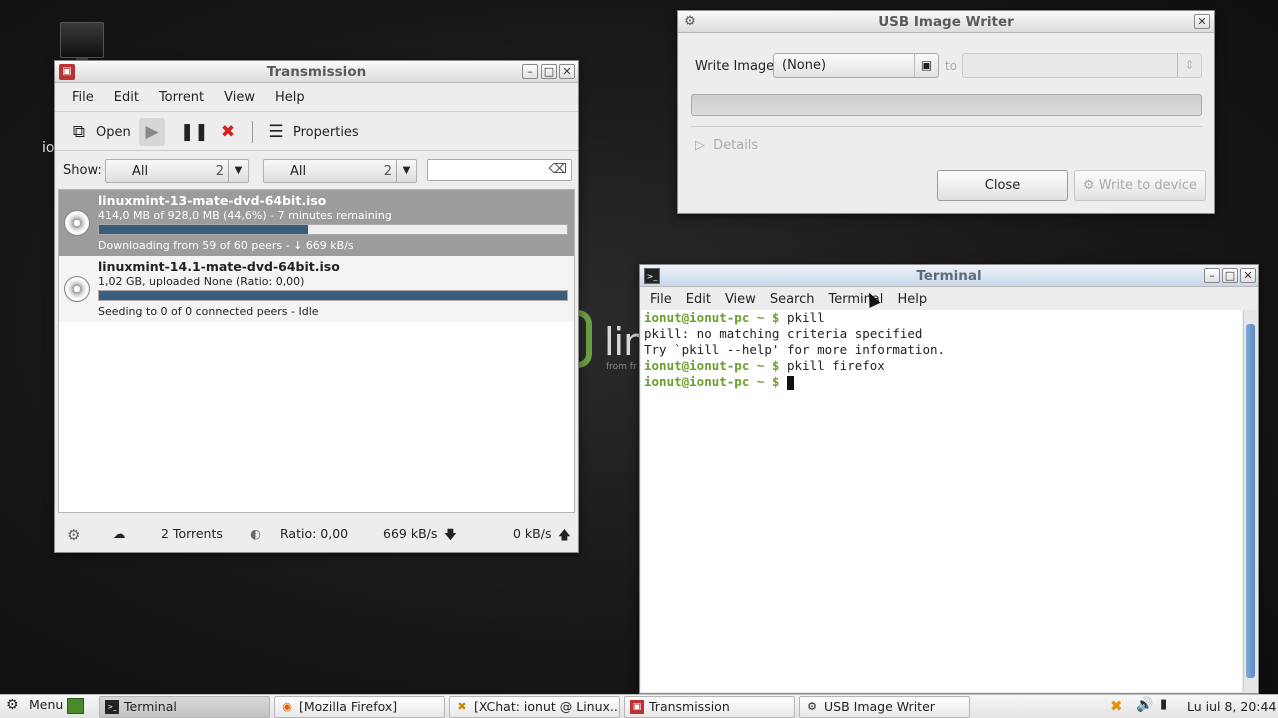 This screenshot has width=1278, height=718. Describe the element at coordinates (406, 171) in the screenshot. I see `chevron-down-icon: ▼` at that location.